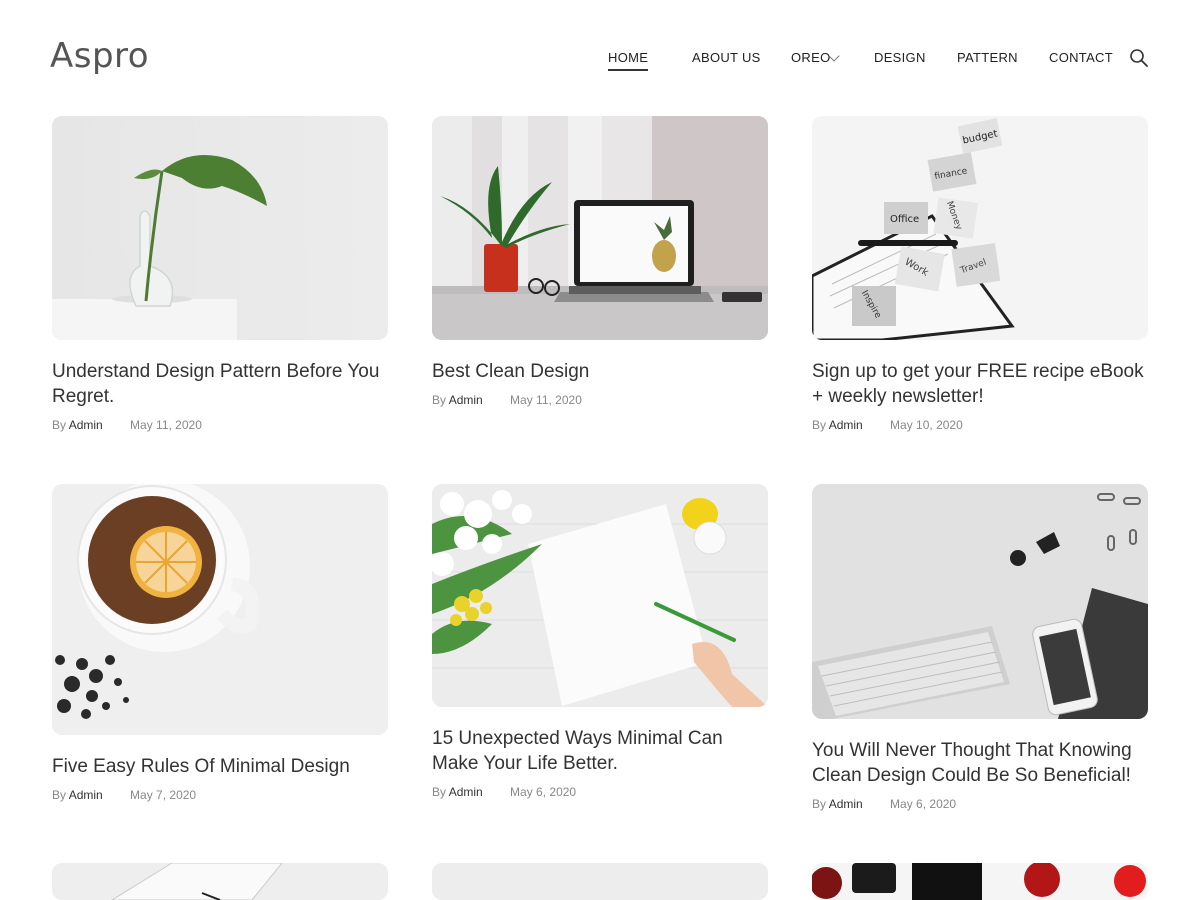  I want to click on post-thumbnail-notebook, so click(220, 881).